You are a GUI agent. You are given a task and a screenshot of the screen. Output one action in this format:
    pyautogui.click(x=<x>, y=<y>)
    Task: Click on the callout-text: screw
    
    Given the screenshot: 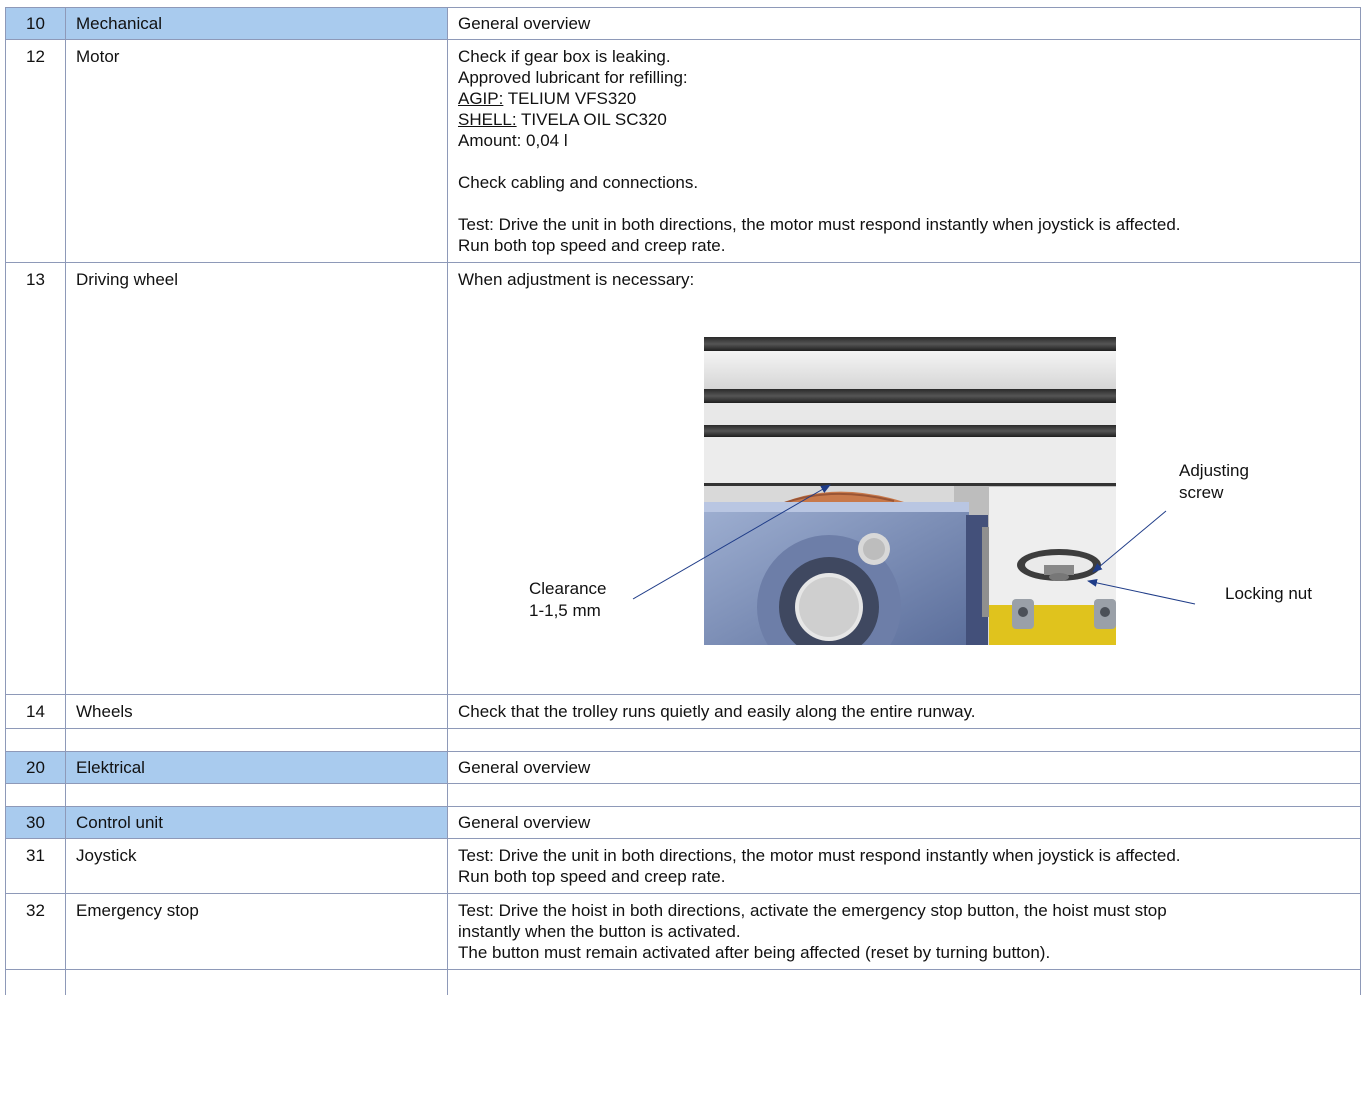 What is the action you would take?
    pyautogui.click(x=1201, y=492)
    